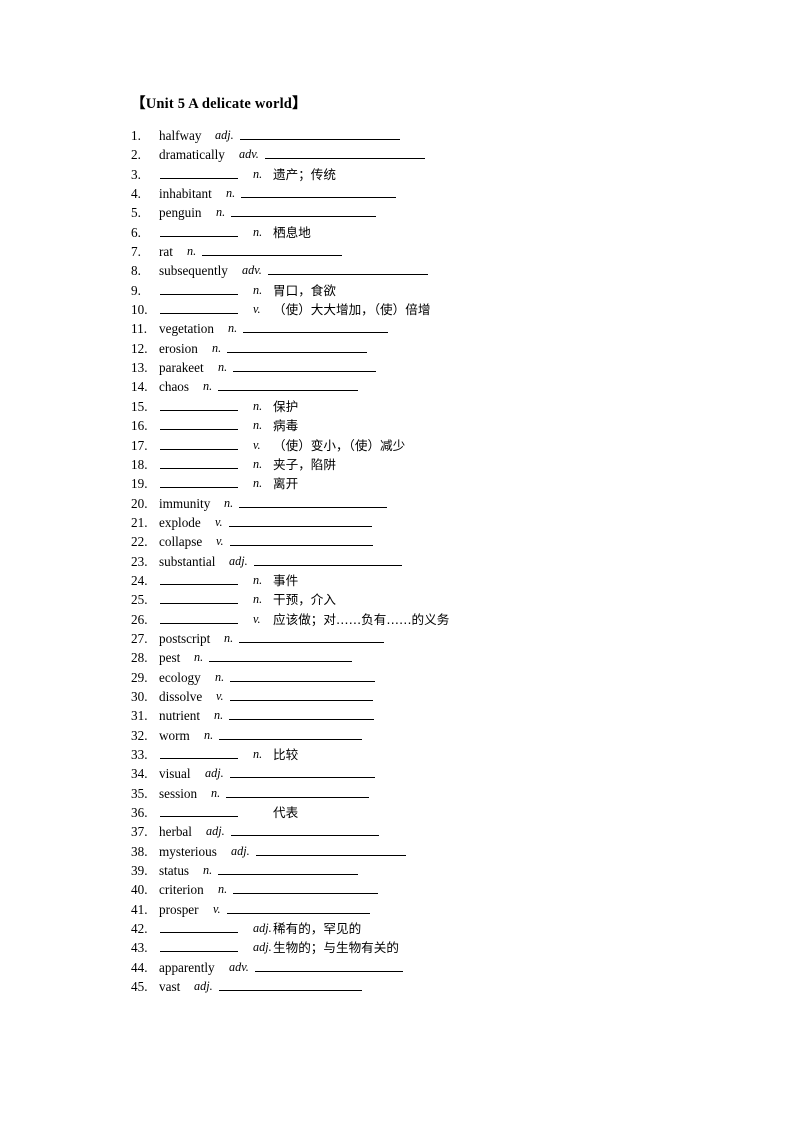 The width and height of the screenshot is (794, 1123). I want to click on row-number: 44., so click(139, 967).